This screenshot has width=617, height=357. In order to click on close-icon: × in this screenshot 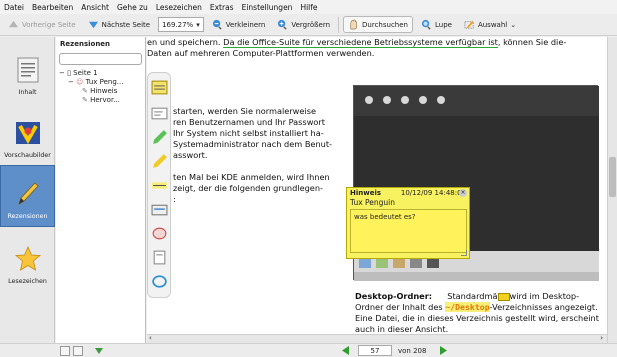, I will do `click(463, 193)`.